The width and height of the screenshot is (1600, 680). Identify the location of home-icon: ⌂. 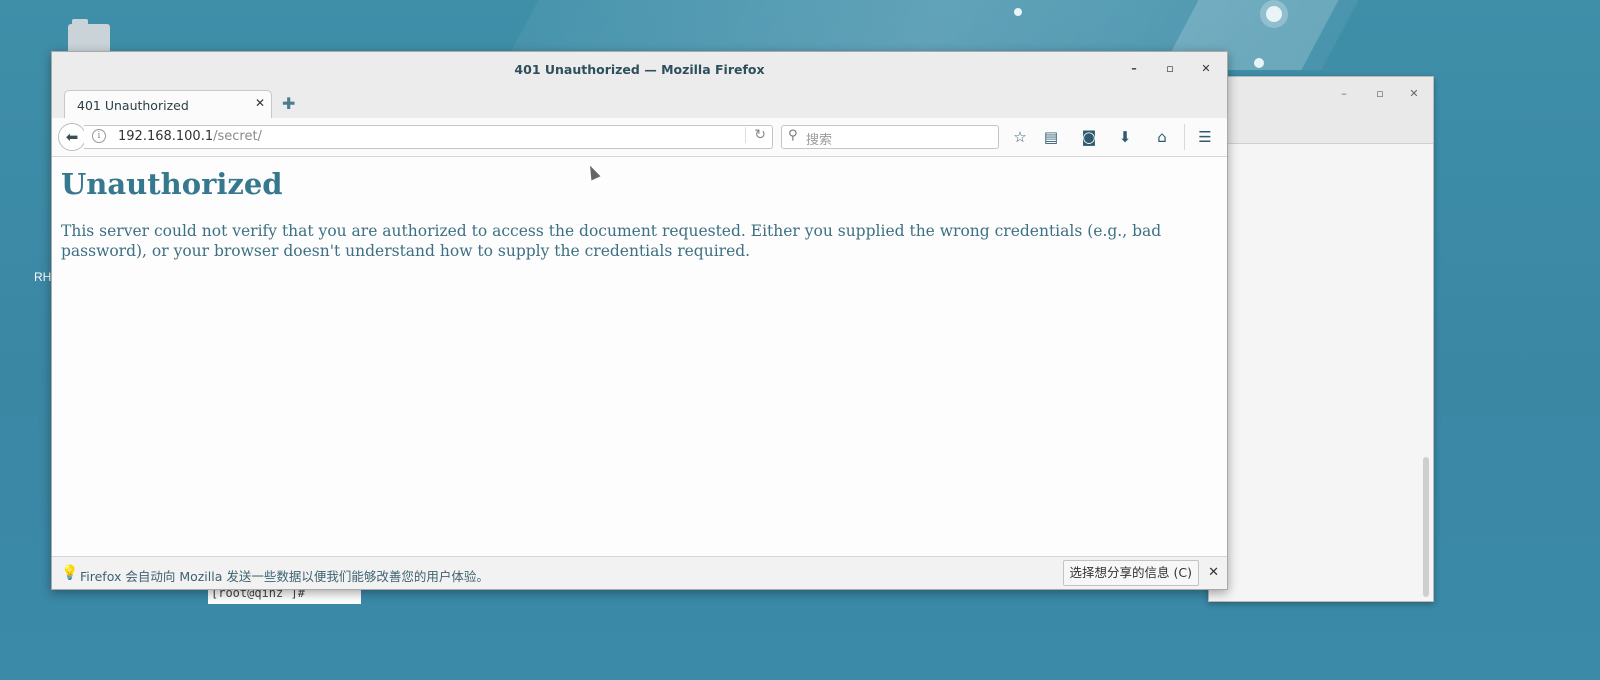
(1162, 137).